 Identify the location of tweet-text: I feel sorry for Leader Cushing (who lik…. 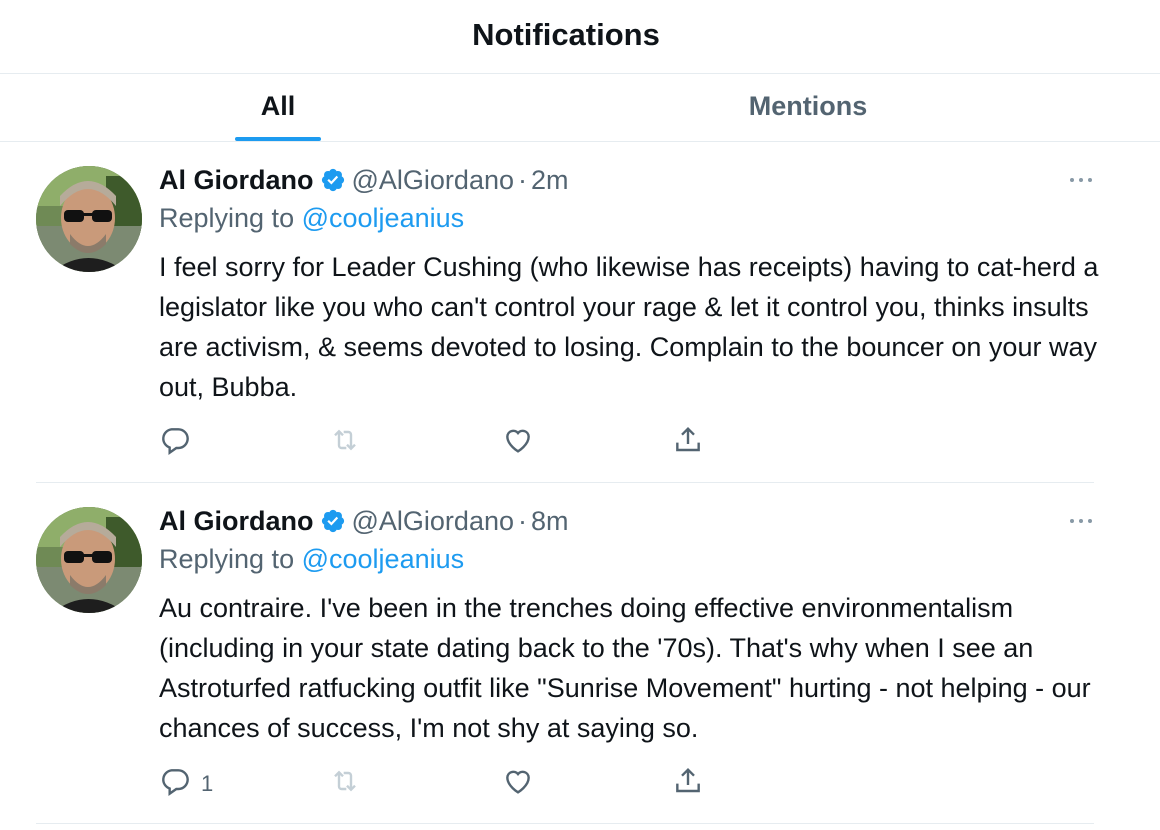
(629, 327).